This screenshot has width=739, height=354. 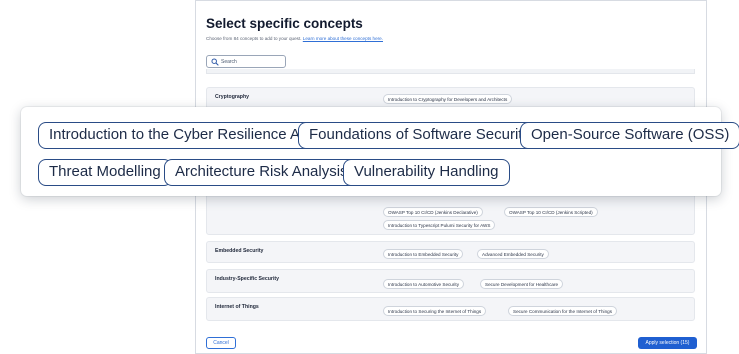 I want to click on selected-concept-chip: Vulnerability Handling, so click(x=426, y=172).